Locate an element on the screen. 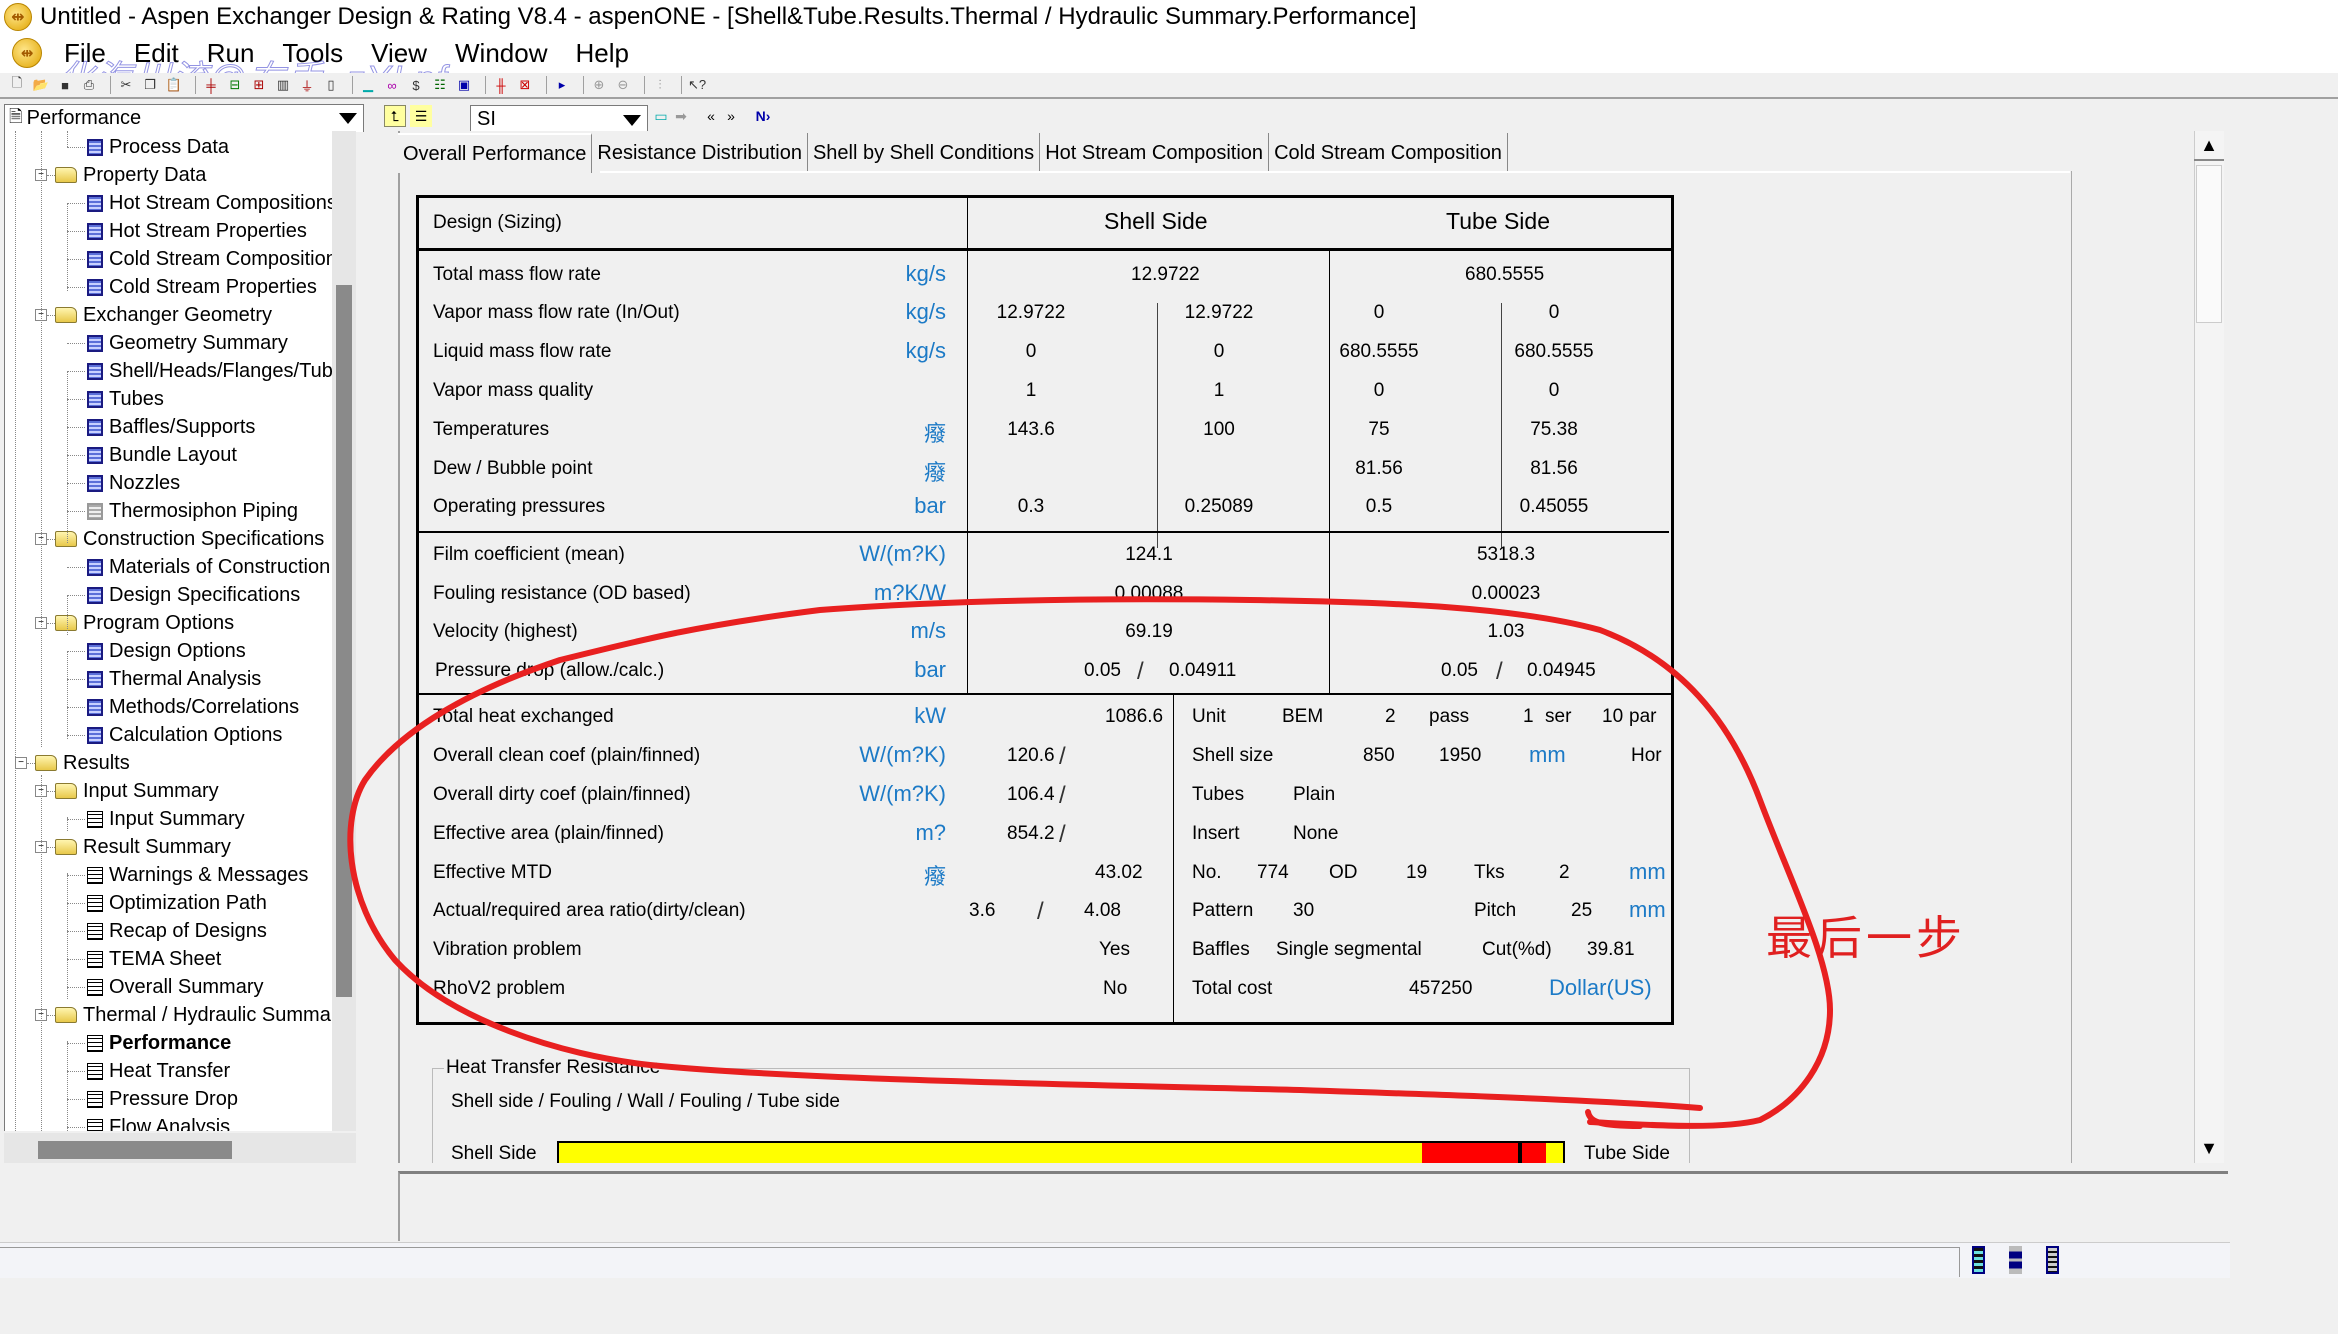 This screenshot has width=2338, height=1334. tree-item: Bundle Layout is located at coordinates (162, 455).